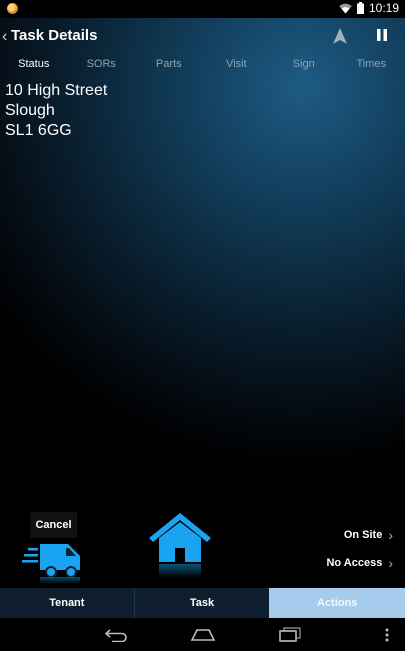 This screenshot has height=651, width=405. Describe the element at coordinates (53, 525) in the screenshot. I see `cancel-tooltip: Cancel` at that location.